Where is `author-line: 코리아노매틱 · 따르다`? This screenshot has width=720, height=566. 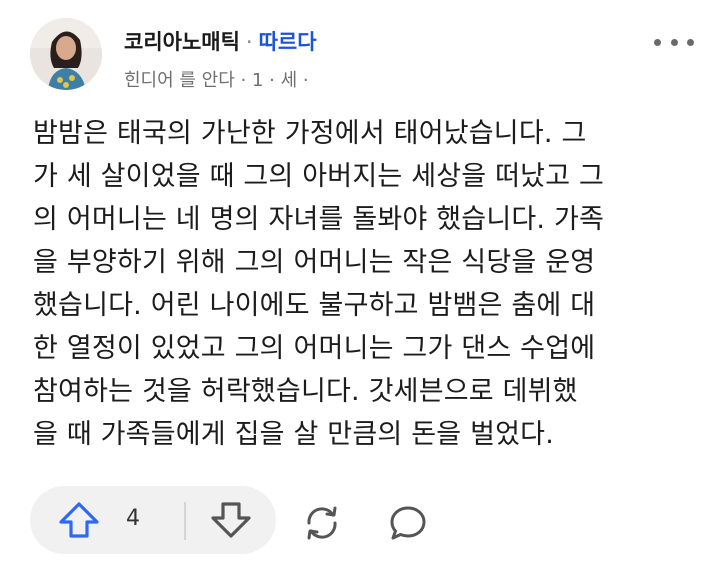
author-line: 코리아노매틱 · 따르다 is located at coordinates (220, 41).